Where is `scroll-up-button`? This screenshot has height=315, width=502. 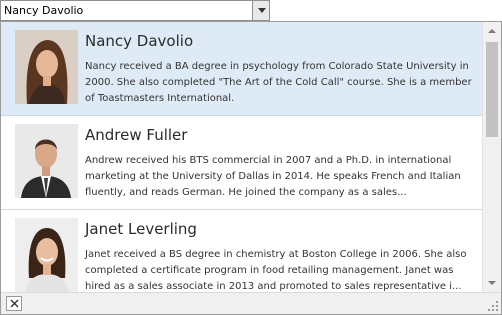
scroll-up-button is located at coordinates (492, 30).